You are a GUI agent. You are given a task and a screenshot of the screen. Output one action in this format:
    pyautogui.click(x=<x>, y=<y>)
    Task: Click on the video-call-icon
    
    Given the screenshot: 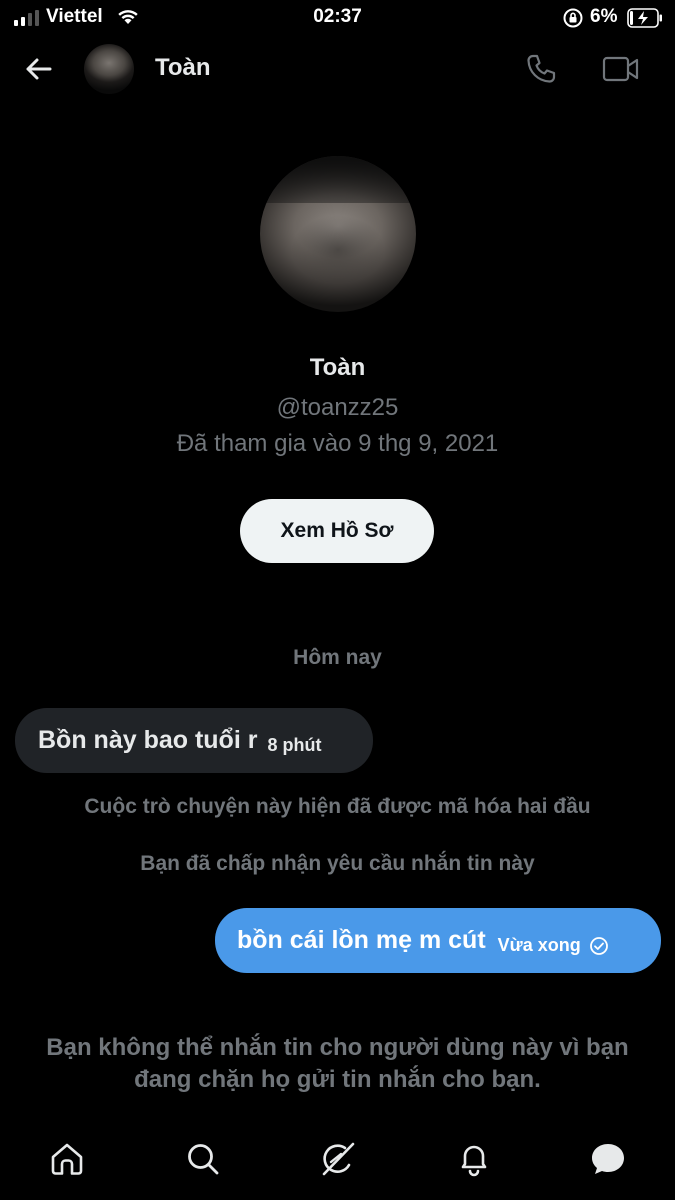 What is the action you would take?
    pyautogui.click(x=621, y=69)
    